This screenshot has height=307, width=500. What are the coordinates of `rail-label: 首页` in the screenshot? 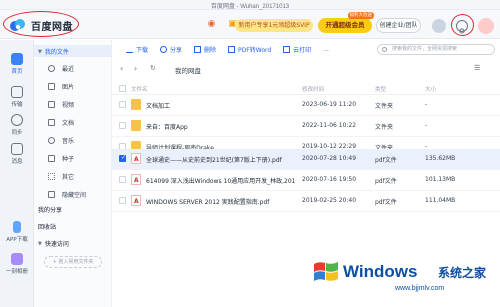 It's located at (17, 72).